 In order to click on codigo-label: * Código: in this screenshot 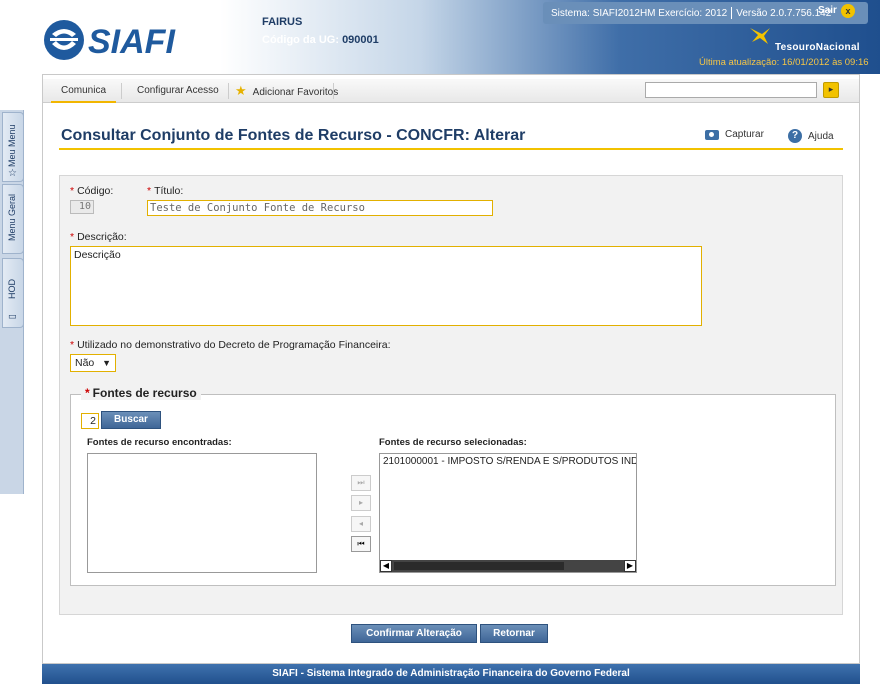, I will do `click(92, 191)`.